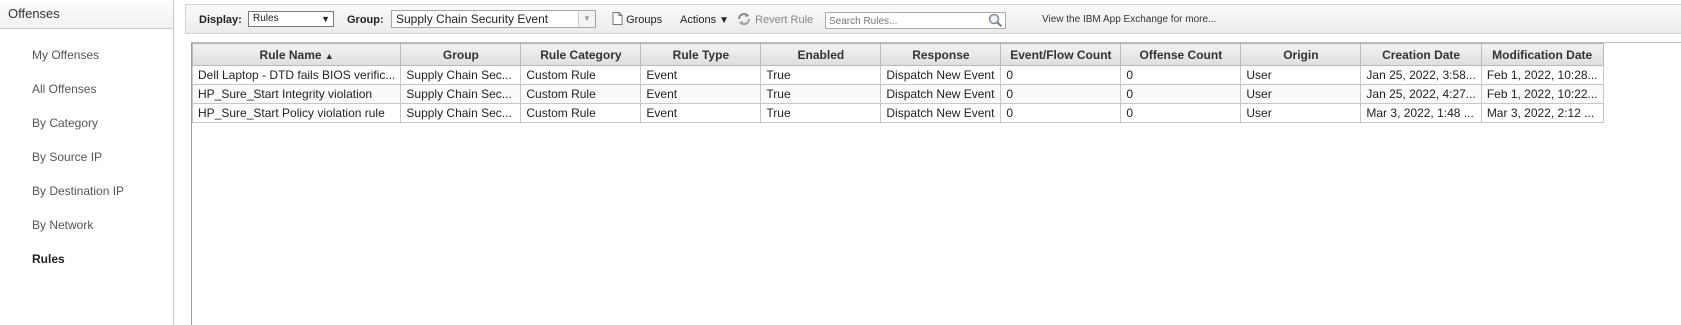  Describe the element at coordinates (617, 18) in the screenshot. I see `document-icon` at that location.